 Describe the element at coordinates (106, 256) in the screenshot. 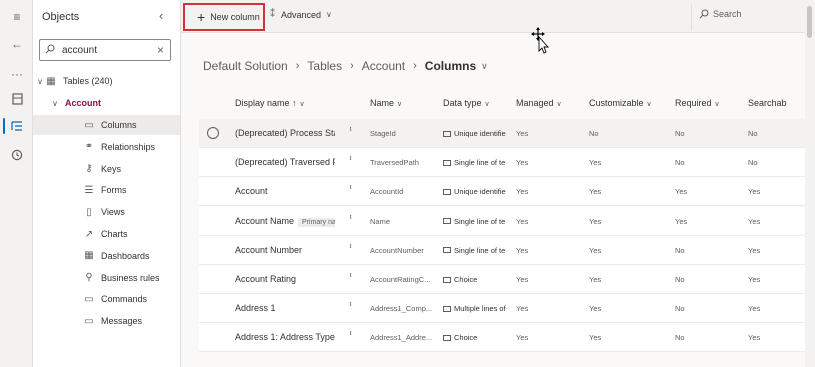

I see `tree-item-dashboards: ▦ Dashboards` at that location.